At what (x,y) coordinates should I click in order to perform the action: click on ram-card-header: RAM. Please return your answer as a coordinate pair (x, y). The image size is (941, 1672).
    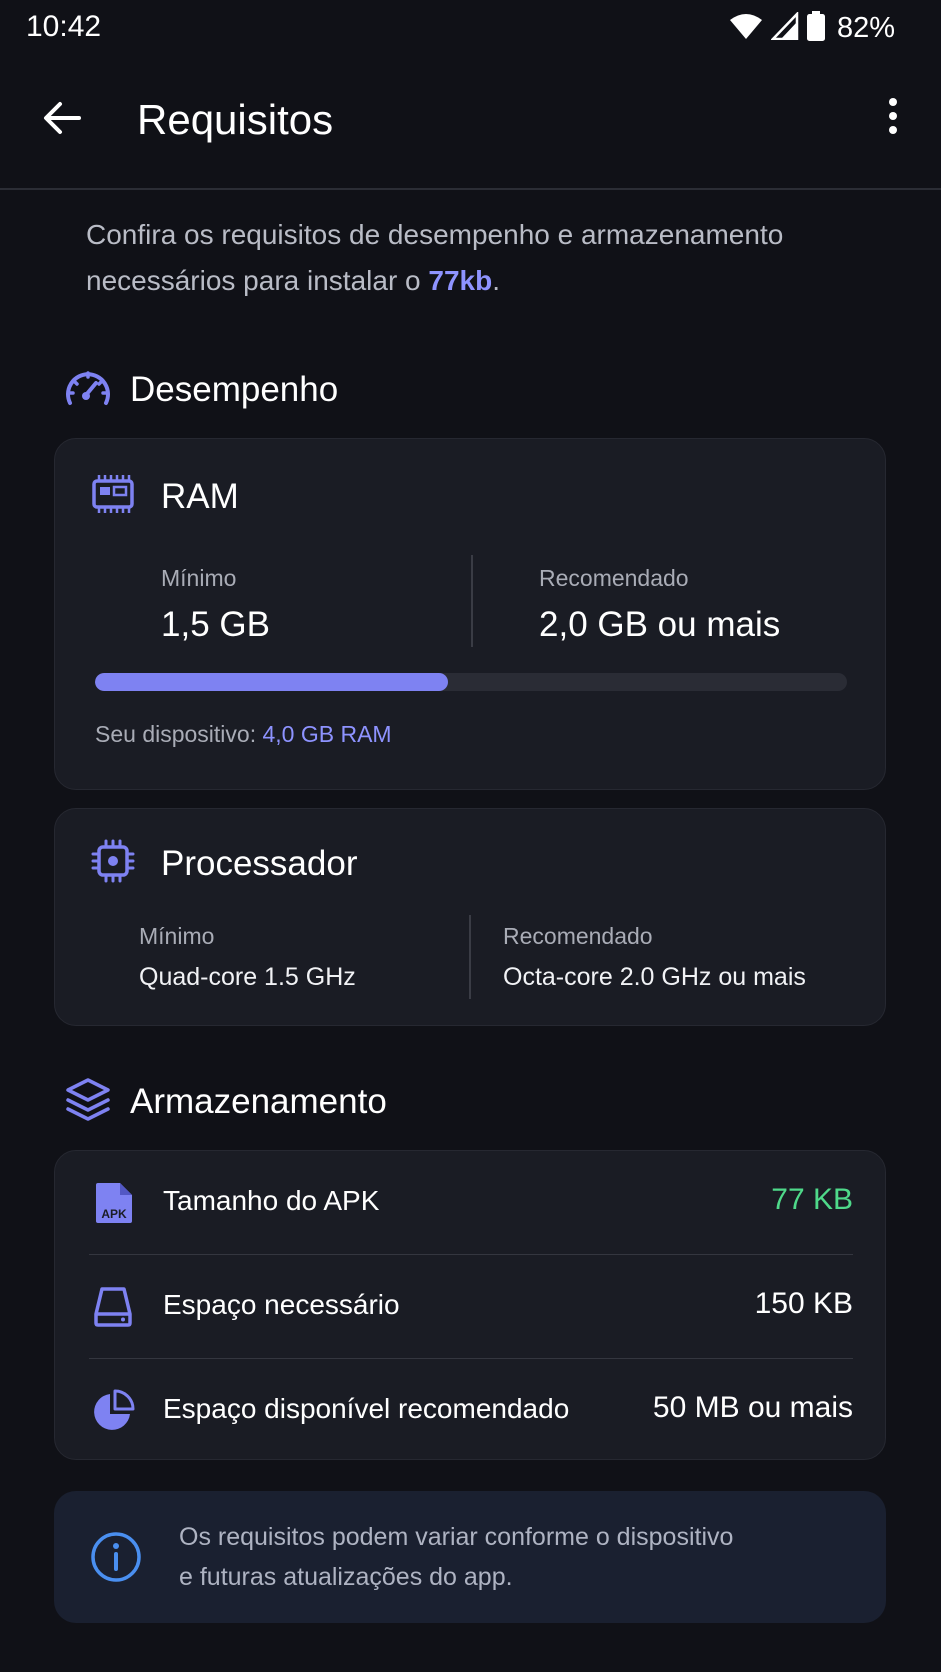
    Looking at the image, I should click on (165, 496).